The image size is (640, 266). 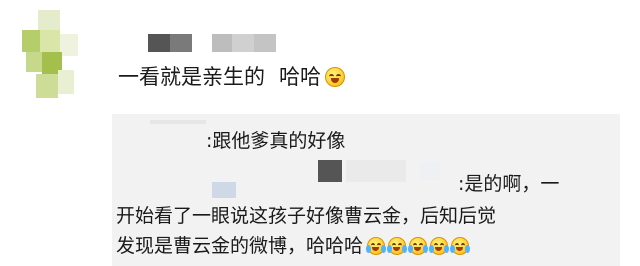 What do you see at coordinates (276, 141) in the screenshot?
I see `reply1-text: :跟他爹真的好像` at bounding box center [276, 141].